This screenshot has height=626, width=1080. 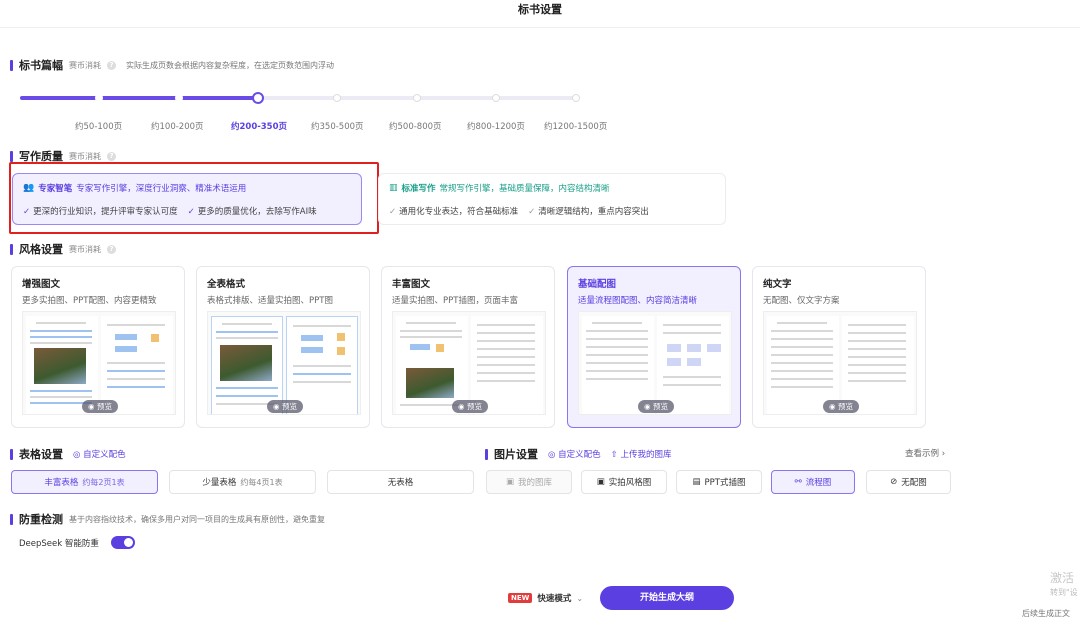 I want to click on expert-point-1: ✓ 更深的行业知识，提升评审专家认可度, so click(x=100, y=211).